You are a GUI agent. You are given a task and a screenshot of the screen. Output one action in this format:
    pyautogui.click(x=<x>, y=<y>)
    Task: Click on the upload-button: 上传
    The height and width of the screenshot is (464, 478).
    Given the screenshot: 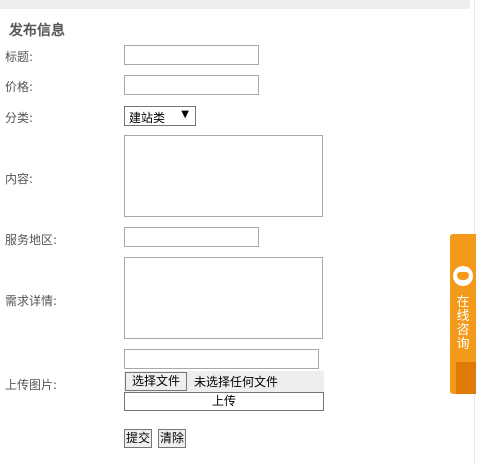 What is the action you would take?
    pyautogui.click(x=224, y=401)
    